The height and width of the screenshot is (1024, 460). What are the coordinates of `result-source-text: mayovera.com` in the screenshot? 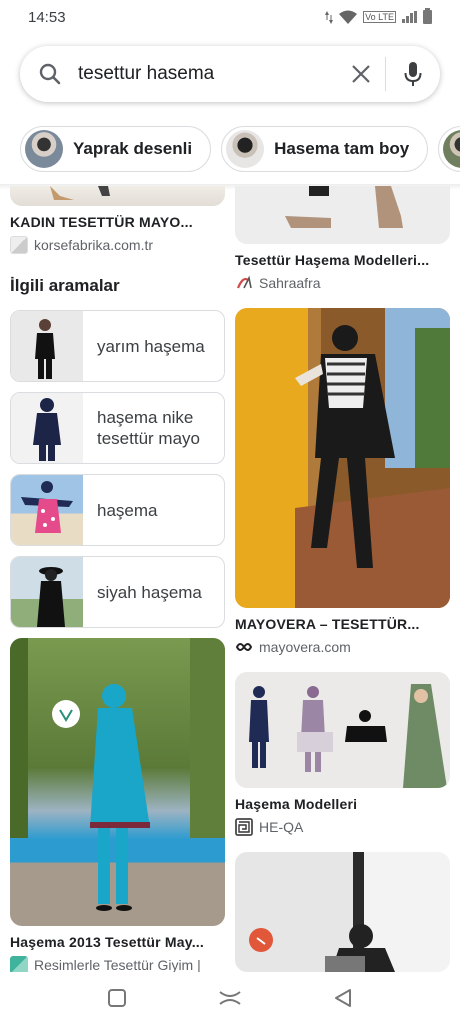 It's located at (305, 647).